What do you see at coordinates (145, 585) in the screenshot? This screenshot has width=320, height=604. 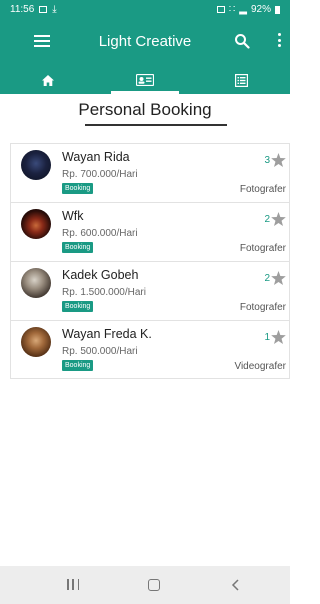 I see `system-nav-bar` at bounding box center [145, 585].